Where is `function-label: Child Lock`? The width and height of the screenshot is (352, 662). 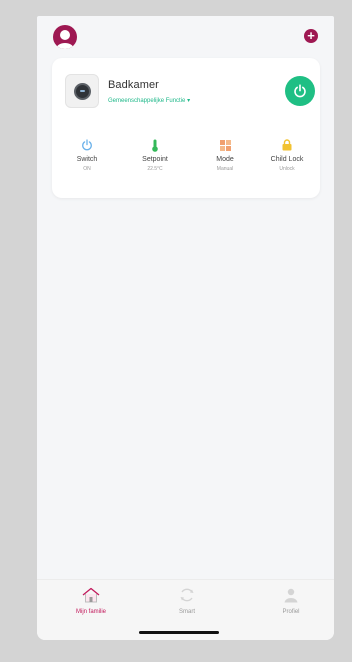 function-label: Child Lock is located at coordinates (287, 159).